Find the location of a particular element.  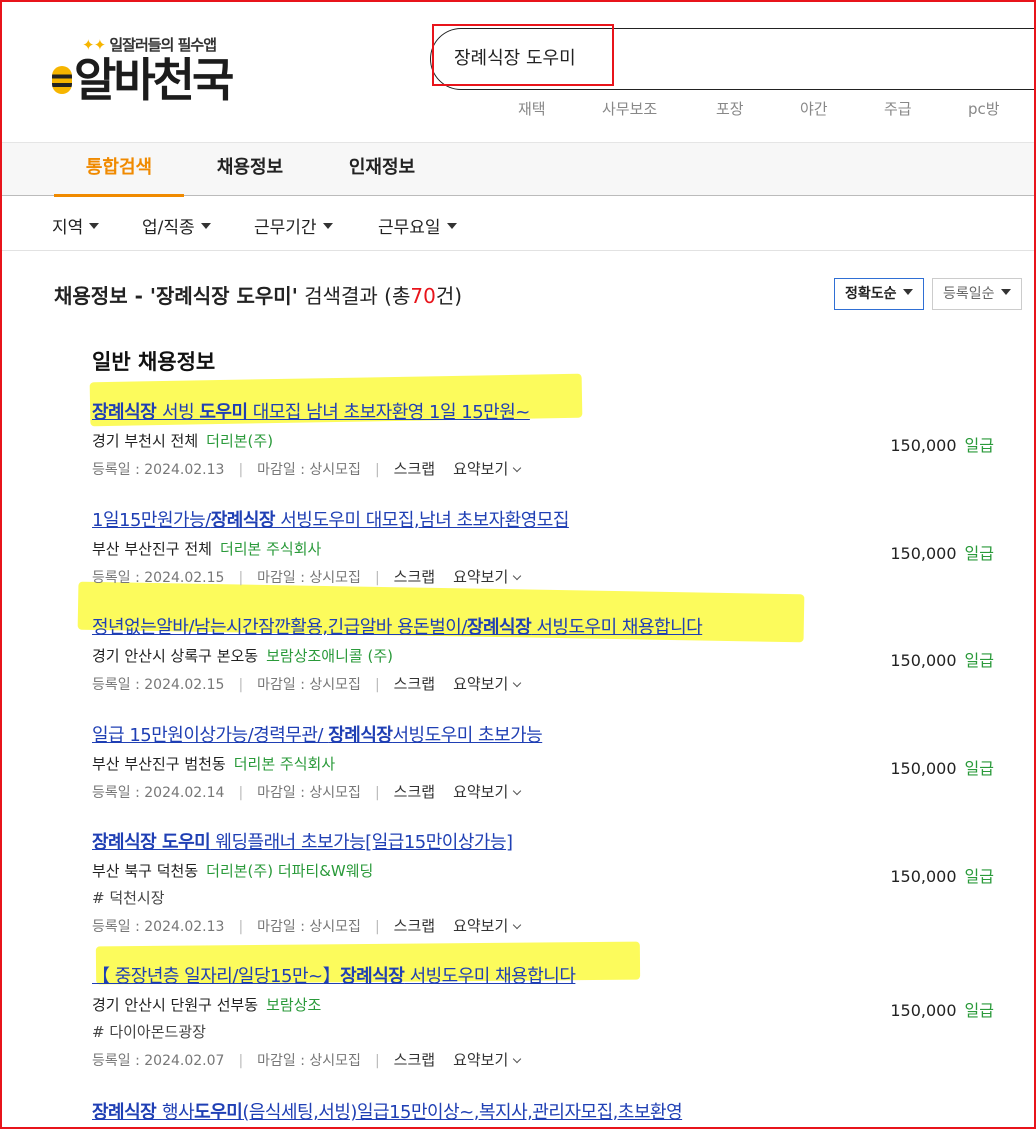

keyword-link: 주급 is located at coordinates (898, 108).